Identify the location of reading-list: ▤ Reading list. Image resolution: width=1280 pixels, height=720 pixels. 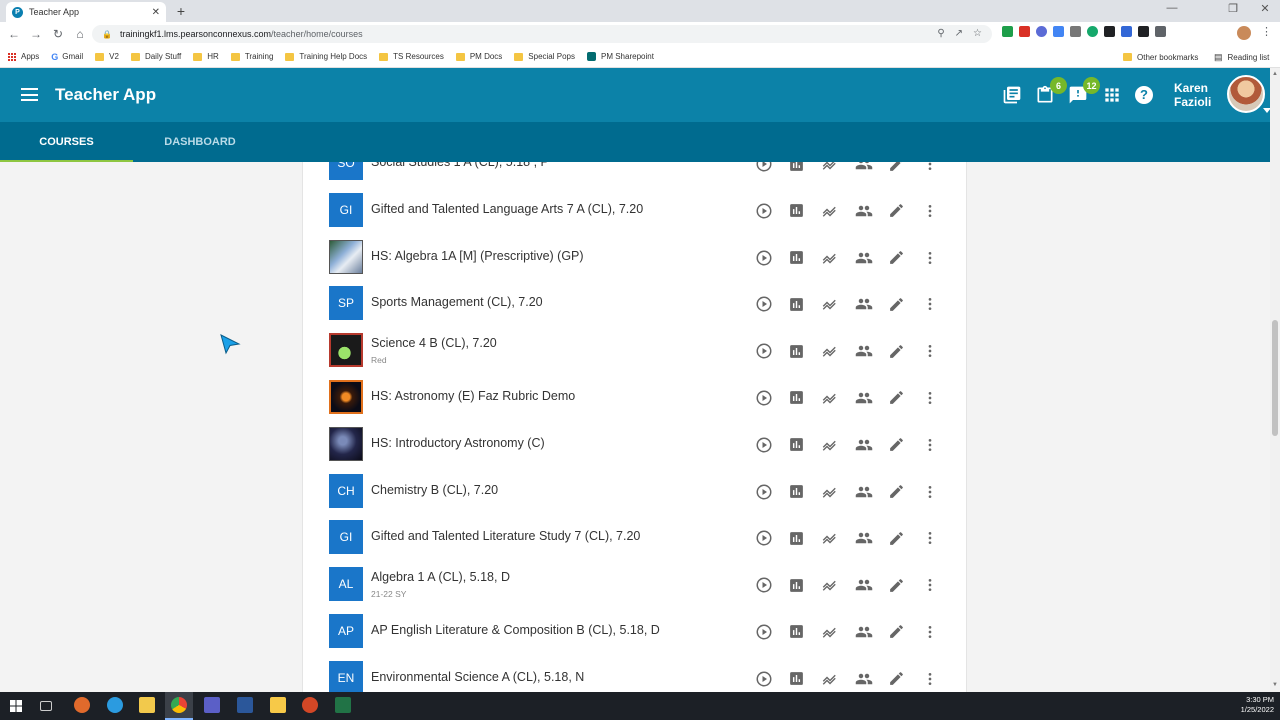
(1241, 57).